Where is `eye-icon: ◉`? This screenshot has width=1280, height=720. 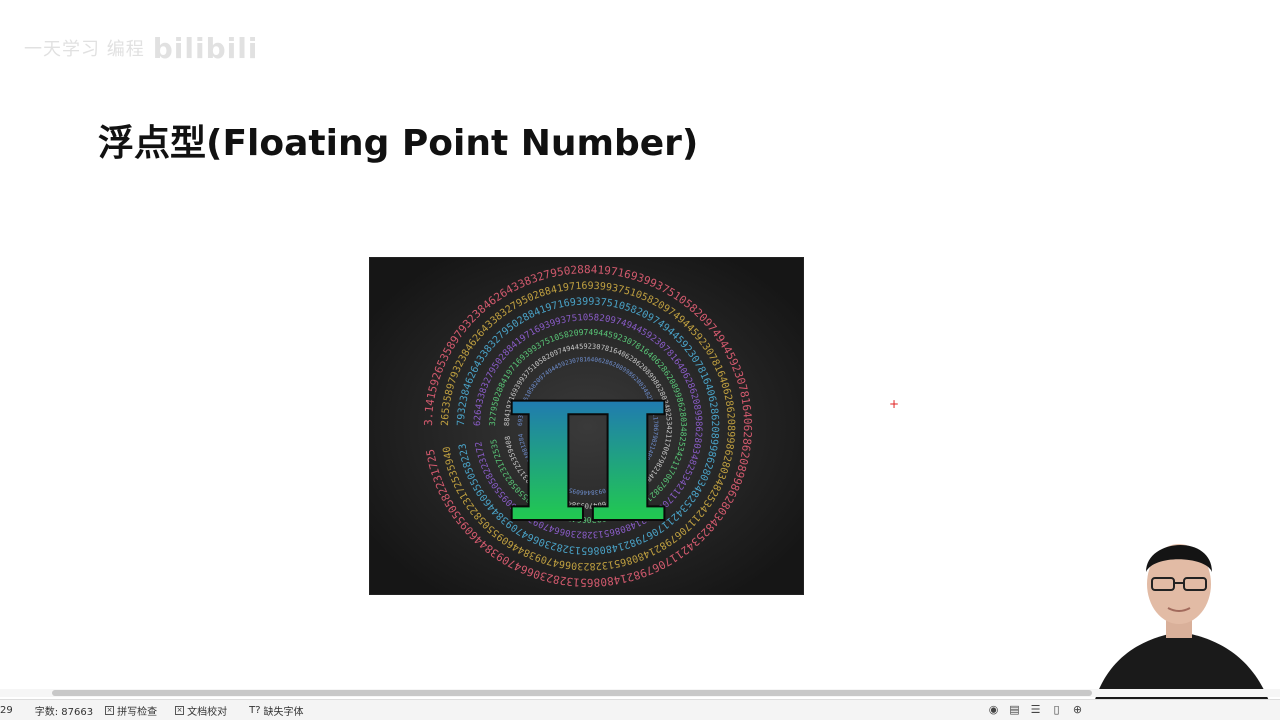 eye-icon: ◉ is located at coordinates (993, 709).